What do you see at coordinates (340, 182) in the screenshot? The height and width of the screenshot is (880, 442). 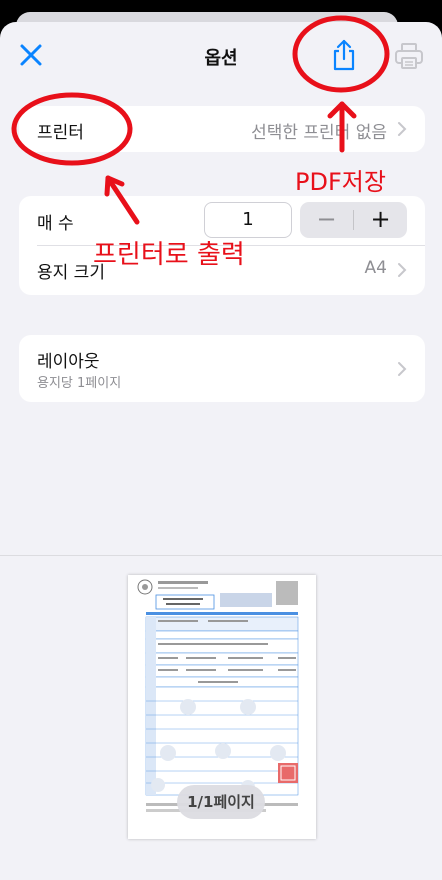 I see `pdf-save-annotation: PDF저장` at bounding box center [340, 182].